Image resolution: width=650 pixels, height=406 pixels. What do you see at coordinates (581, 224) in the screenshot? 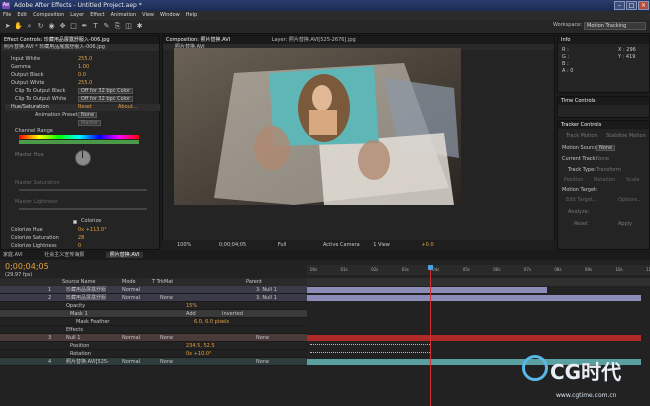
I see `tracker-reset-button: Reset` at bounding box center [581, 224].